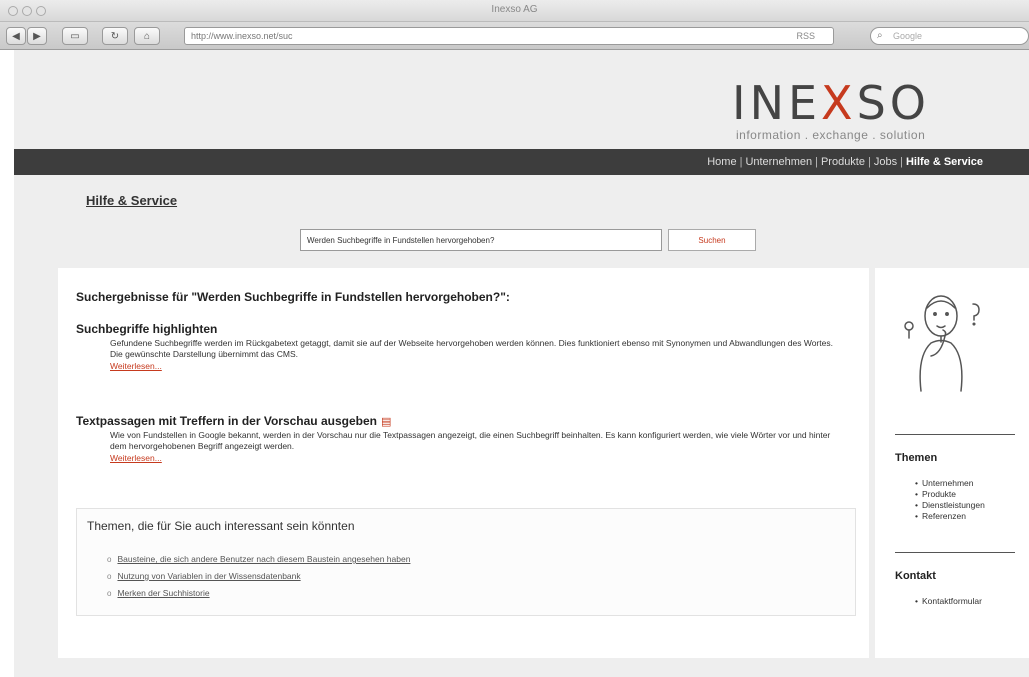 The width and height of the screenshot is (1029, 677). I want to click on window-titlebar: Inexso AG, so click(514, 11).